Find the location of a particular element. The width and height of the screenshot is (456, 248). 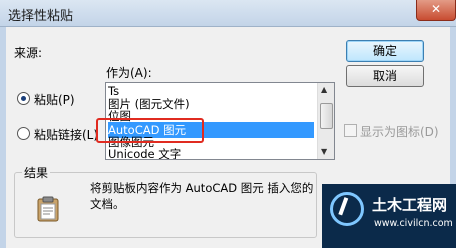

ok-button: 确定 is located at coordinates (385, 51).